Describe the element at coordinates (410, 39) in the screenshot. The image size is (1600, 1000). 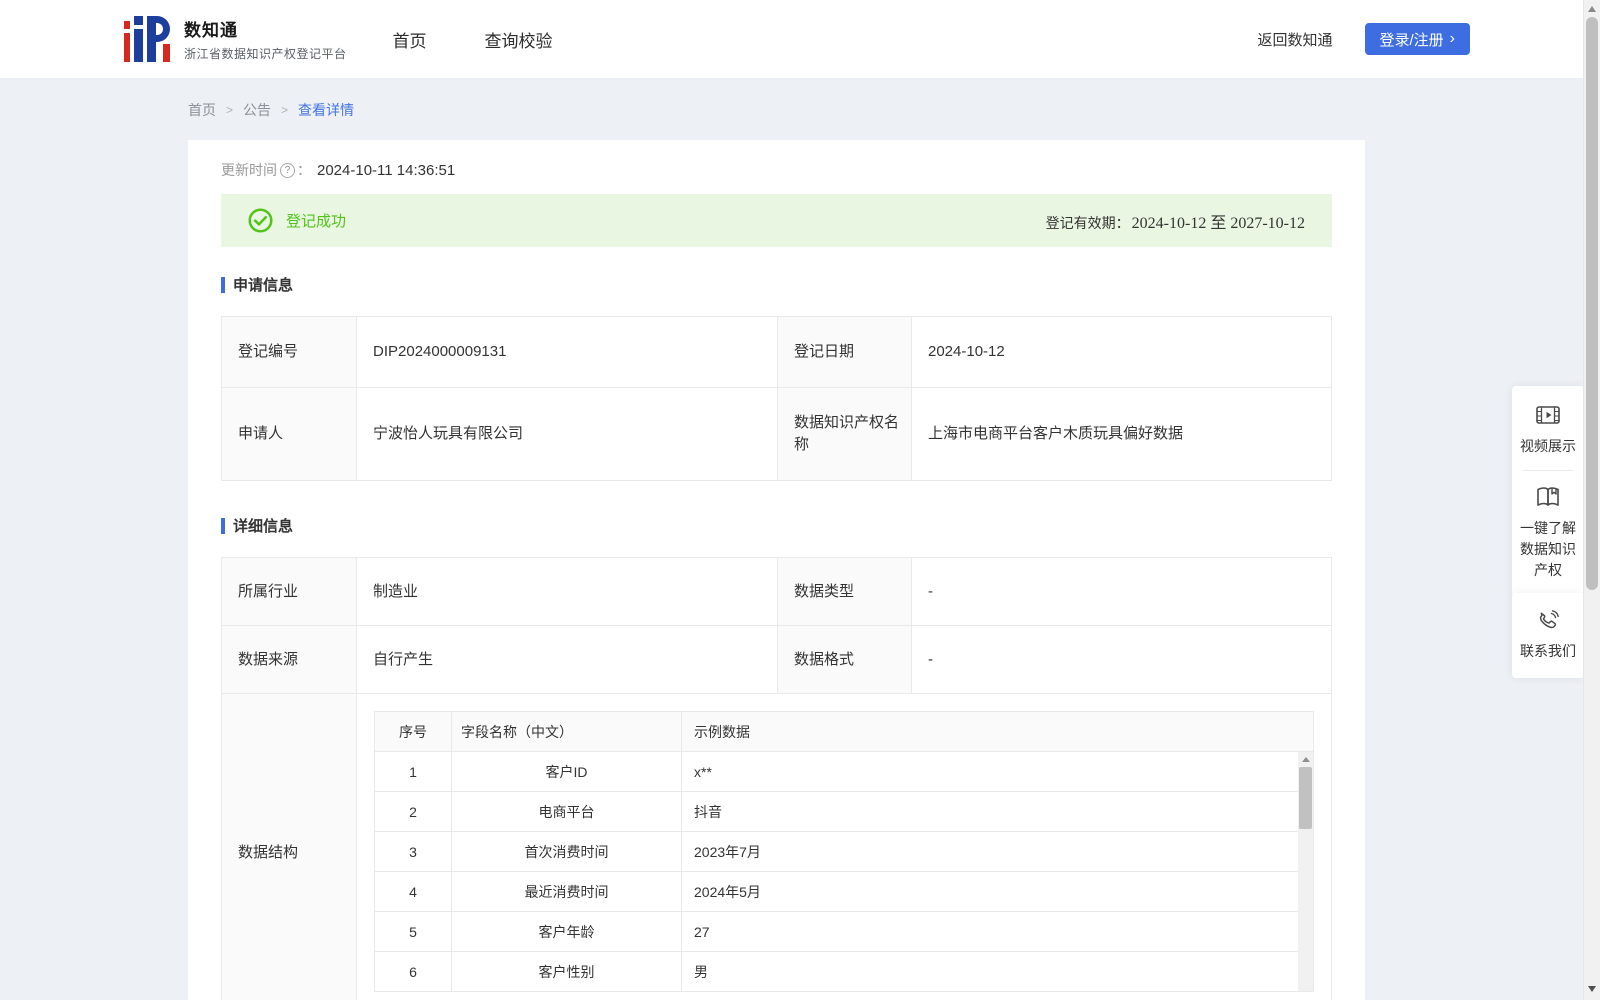
I see `nav-item-home: 首页` at that location.